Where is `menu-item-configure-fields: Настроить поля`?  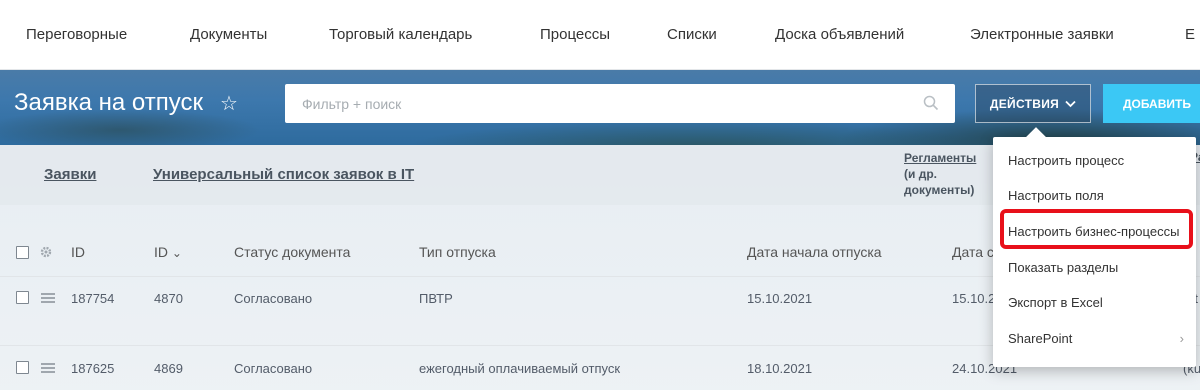 menu-item-configure-fields: Настроить поля is located at coordinates (1056, 195).